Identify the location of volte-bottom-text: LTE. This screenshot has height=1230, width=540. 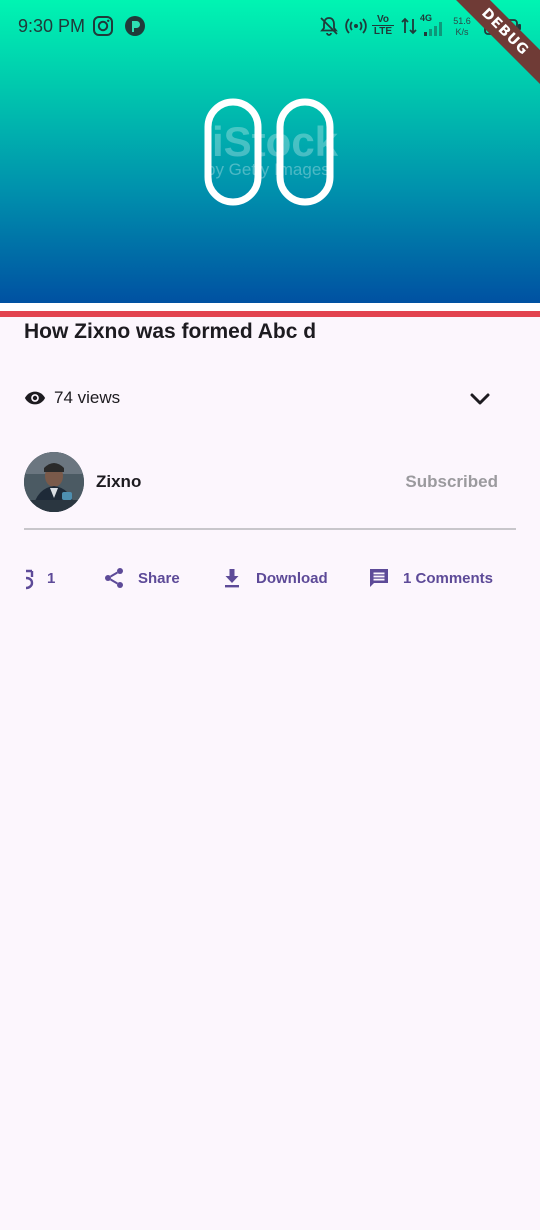
(383, 31).